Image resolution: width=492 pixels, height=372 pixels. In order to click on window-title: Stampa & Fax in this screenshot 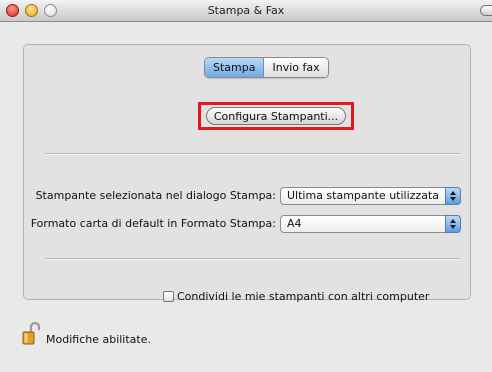, I will do `click(246, 10)`.